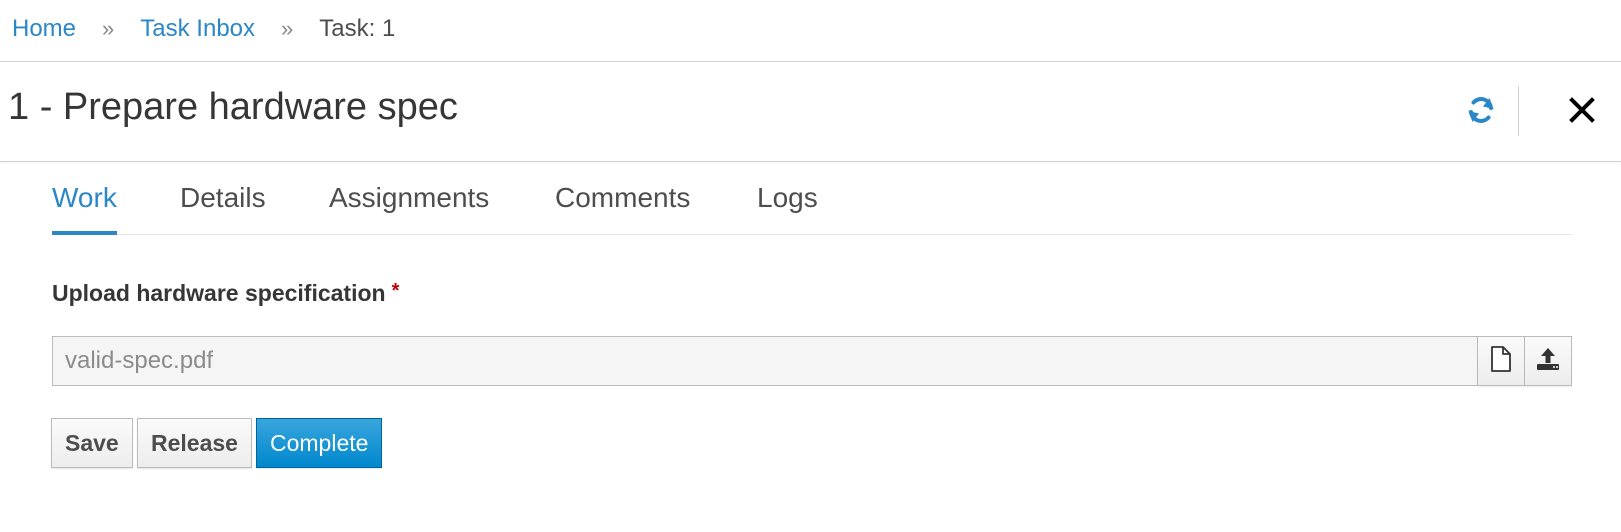 The image size is (1621, 532). I want to click on file-upload-group, so click(812, 361).